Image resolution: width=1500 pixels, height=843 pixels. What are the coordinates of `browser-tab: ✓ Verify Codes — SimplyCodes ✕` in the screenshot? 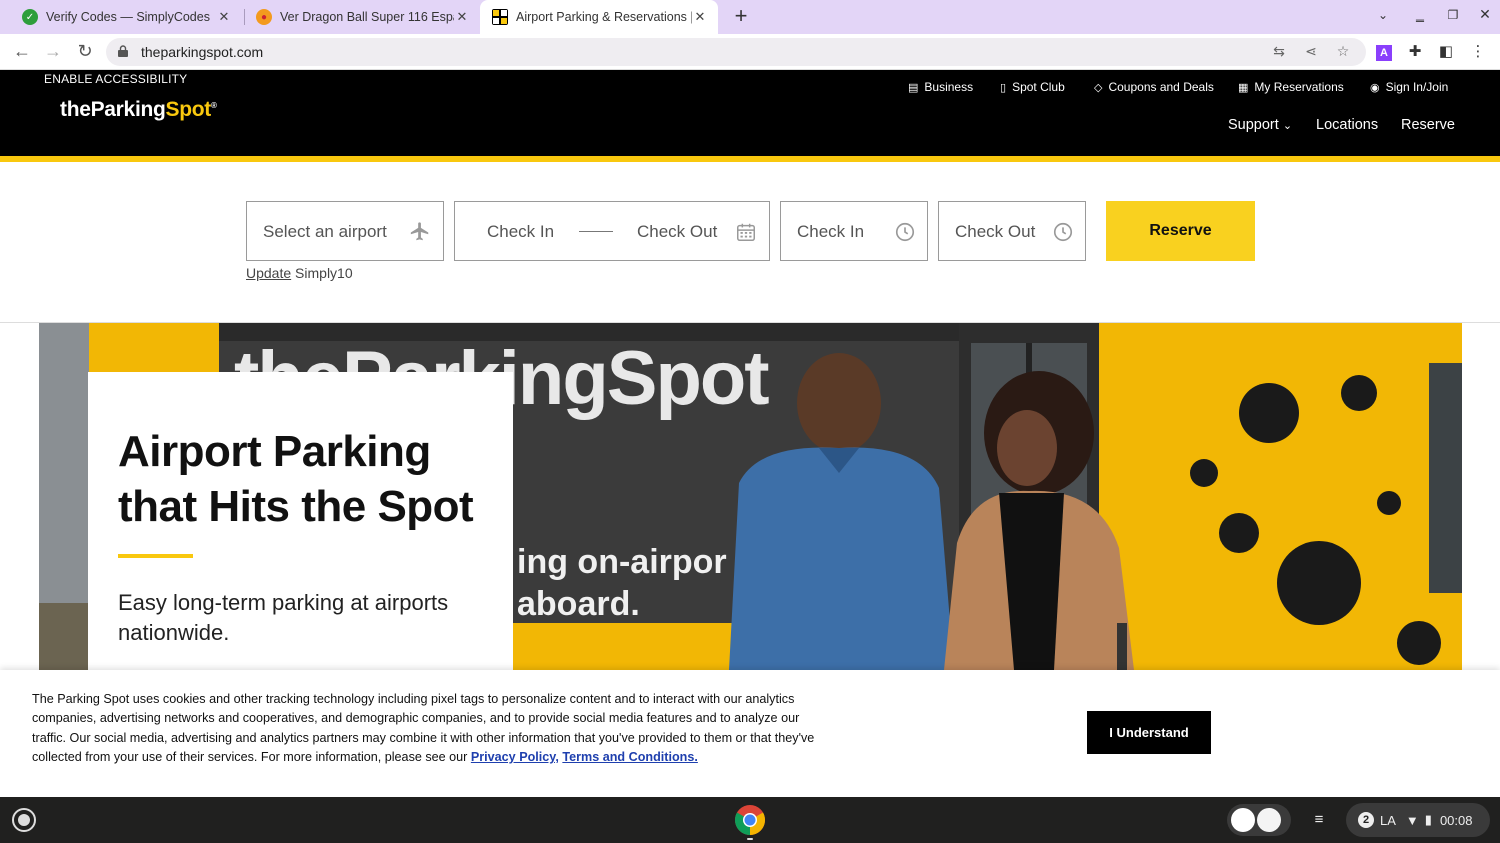 It's located at (123, 17).